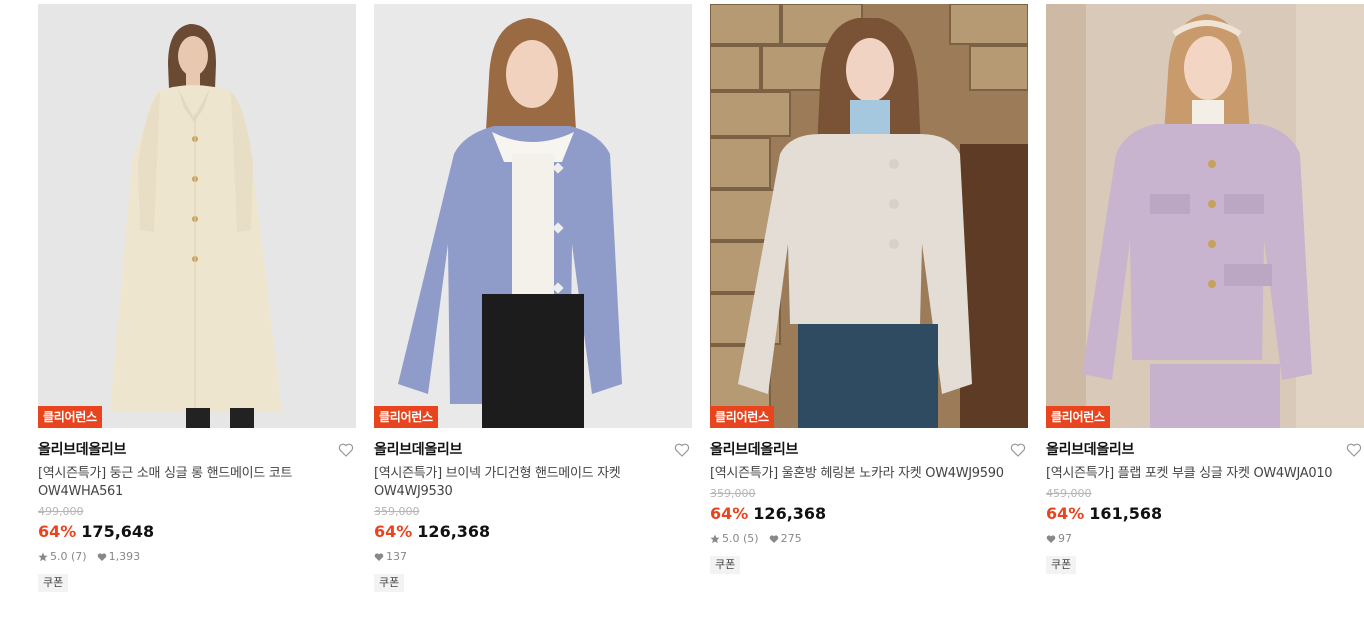 The height and width of the screenshot is (617, 1364). What do you see at coordinates (533, 483) in the screenshot?
I see `product-title: [역시즌특가] 브이넥 가디건형 핸드메이드 자켓 OW4WJ9530` at bounding box center [533, 483].